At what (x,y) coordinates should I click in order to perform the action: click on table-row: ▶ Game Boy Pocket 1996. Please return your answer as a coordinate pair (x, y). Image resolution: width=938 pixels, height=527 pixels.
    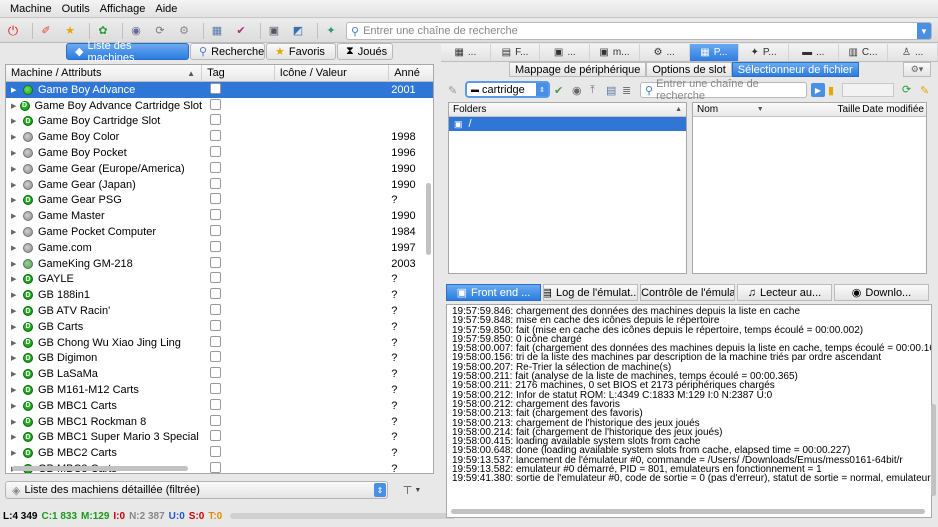
    Looking at the image, I should click on (219, 153).